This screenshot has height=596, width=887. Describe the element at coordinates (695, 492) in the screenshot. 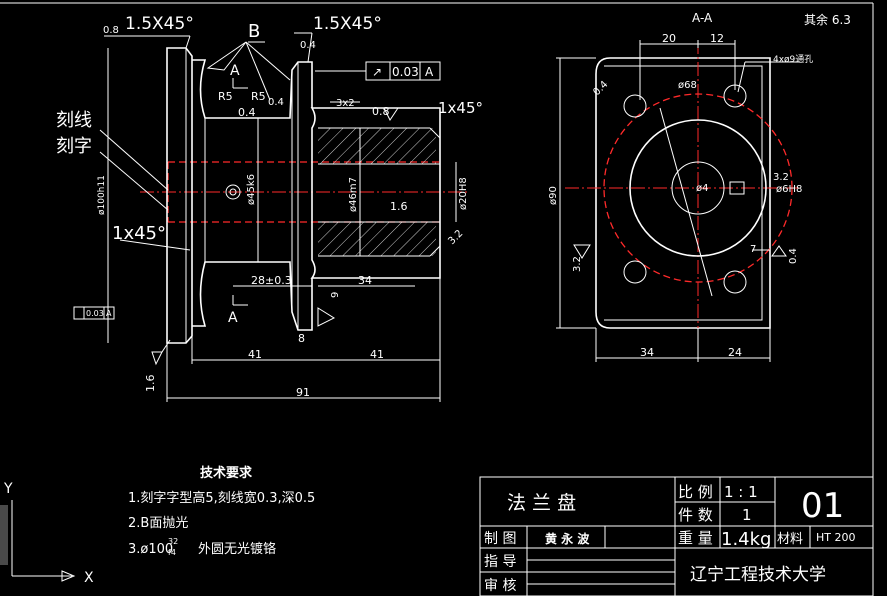

I see `scale-label: 比 例` at that location.